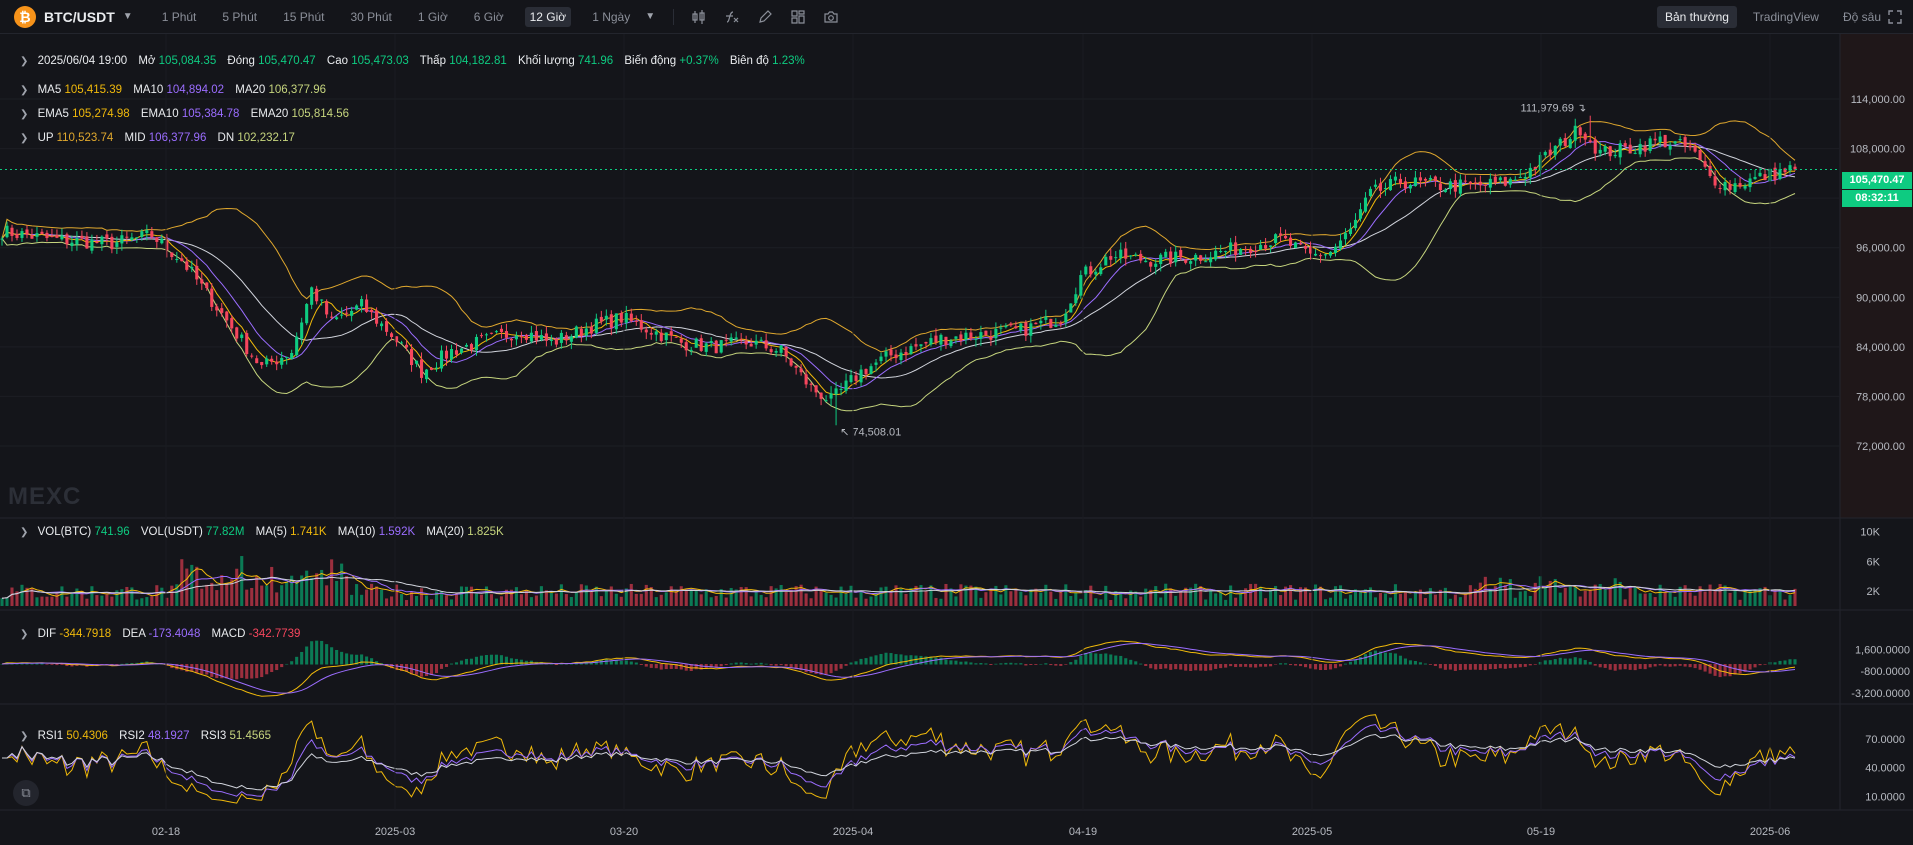 The width and height of the screenshot is (1913, 845). What do you see at coordinates (1895, 17) in the screenshot?
I see `fullscreen-icon` at bounding box center [1895, 17].